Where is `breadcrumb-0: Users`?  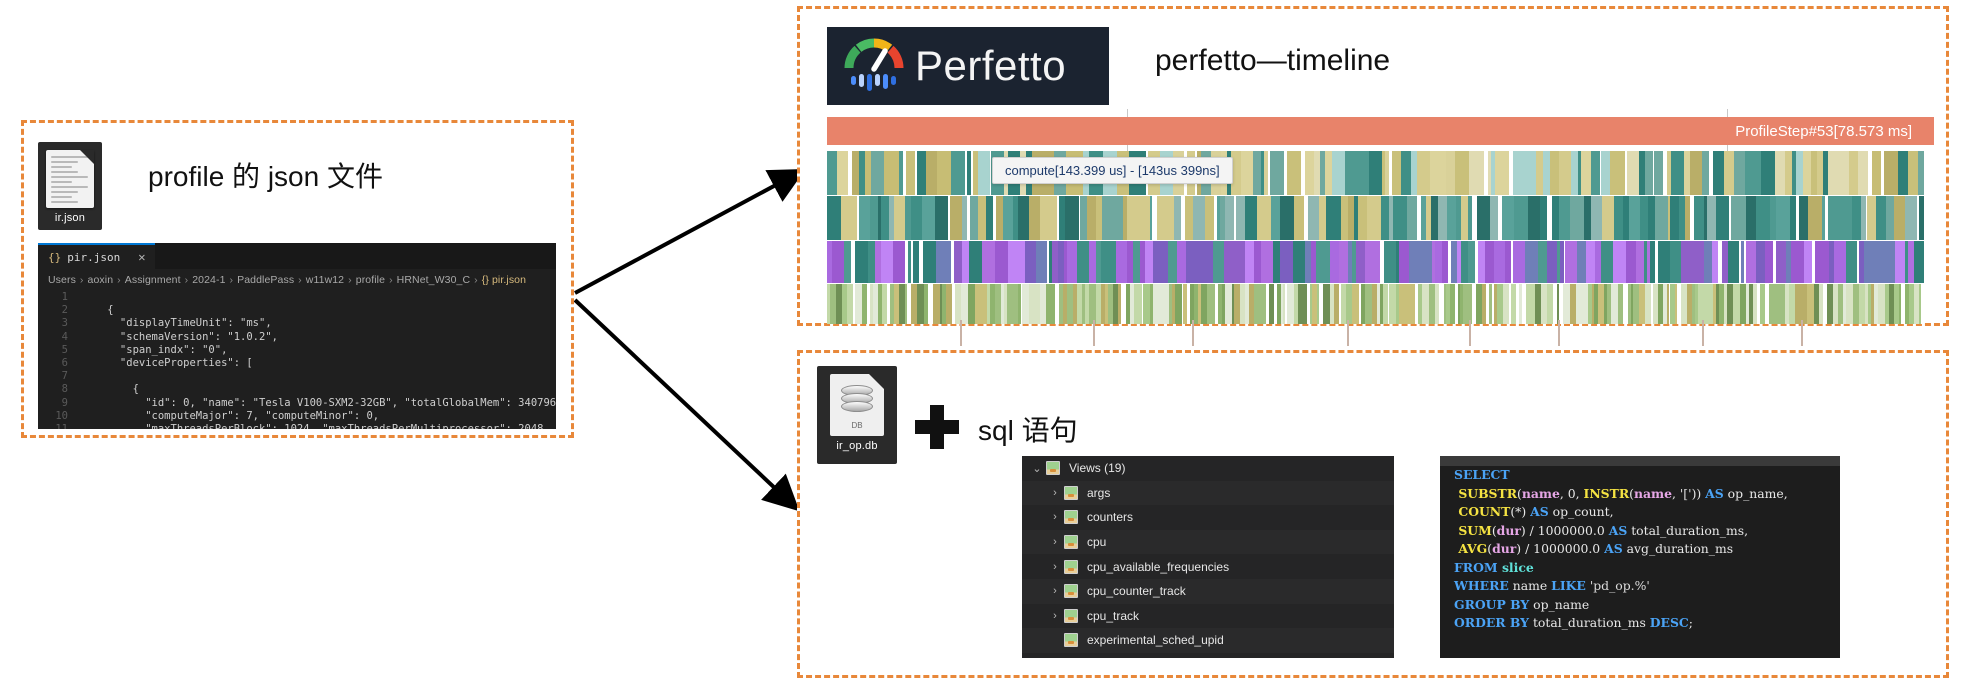 breadcrumb-0: Users is located at coordinates (62, 280).